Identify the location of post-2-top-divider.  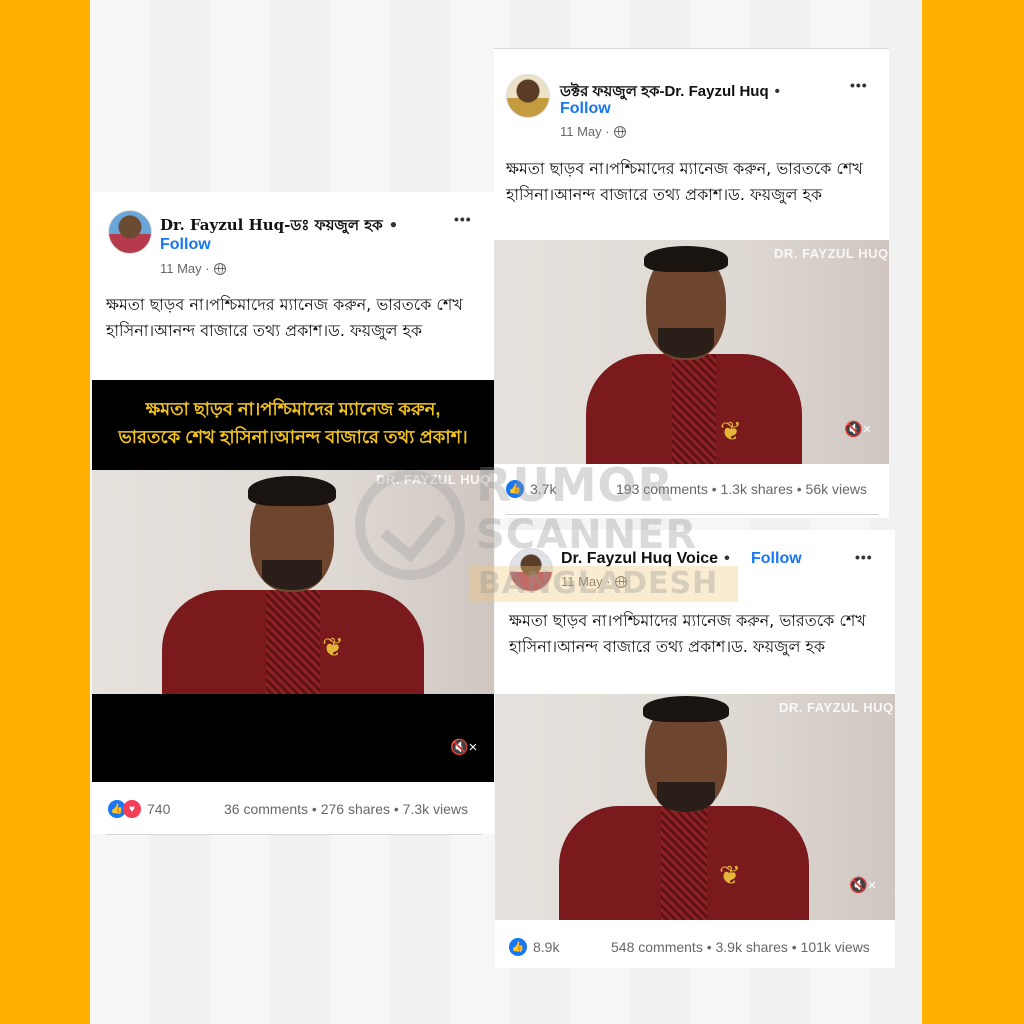
(691, 48).